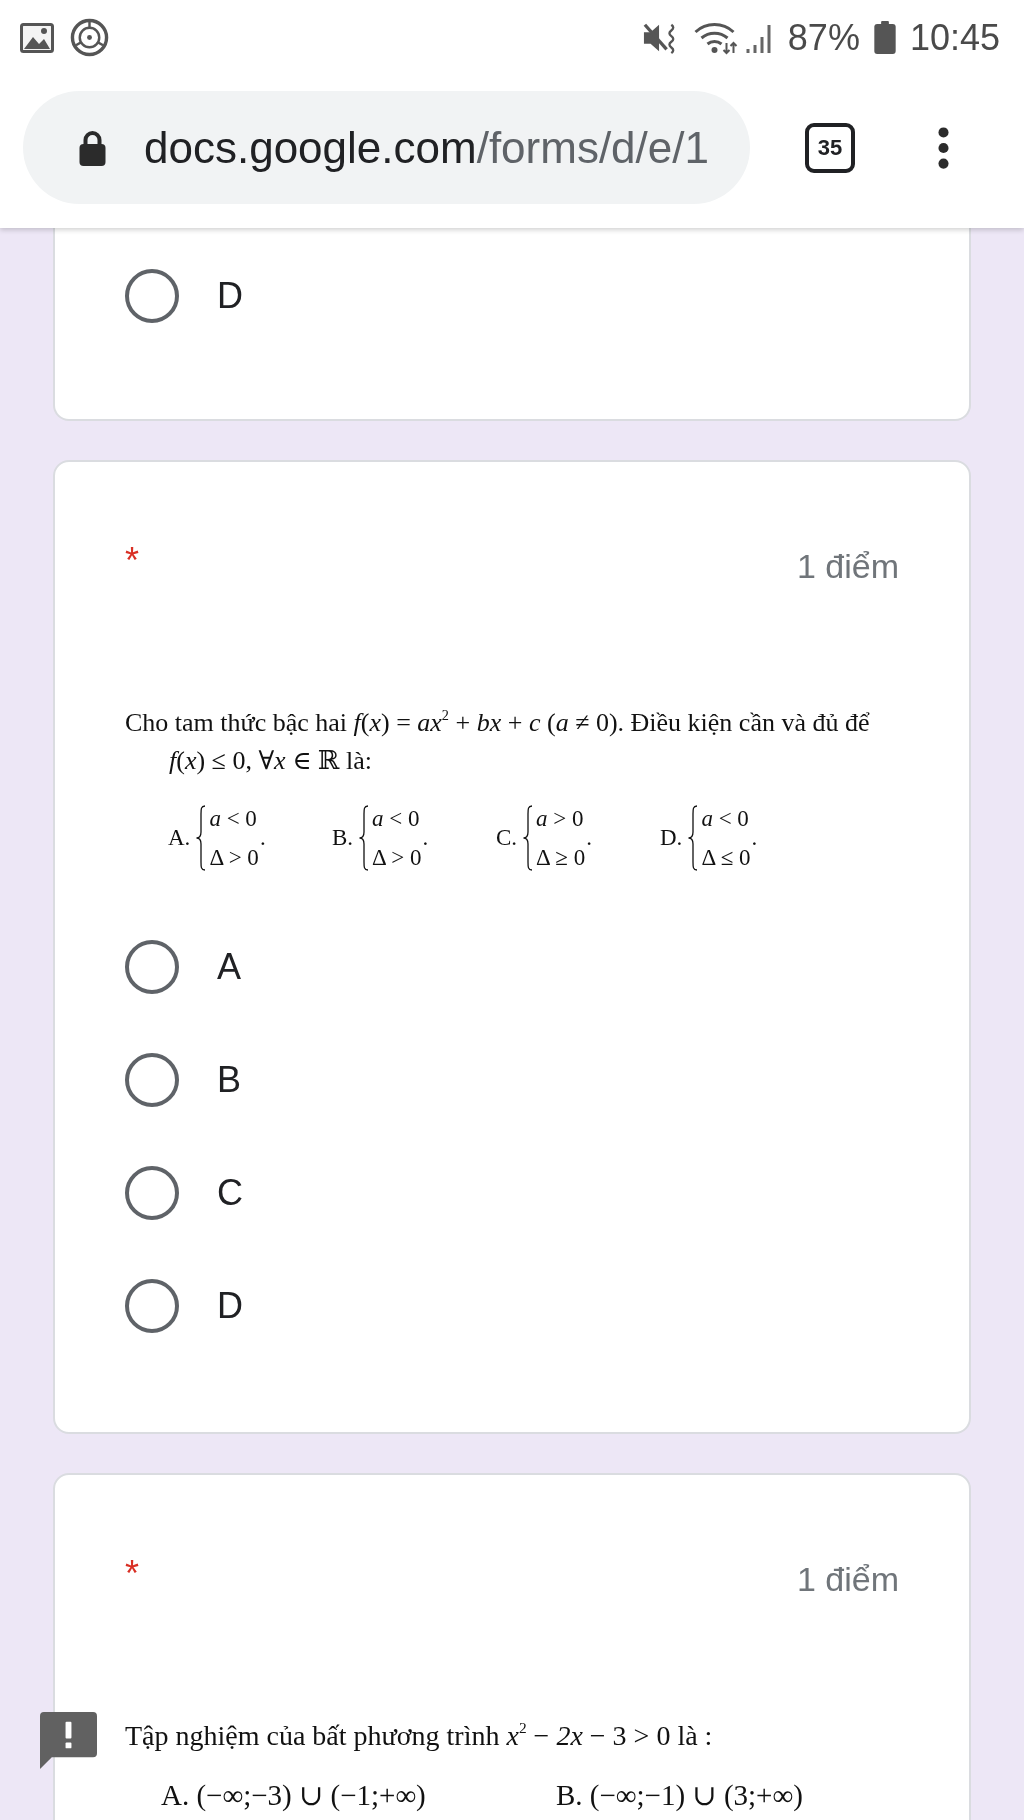 The image size is (1024, 1820). Describe the element at coordinates (230, 1193) in the screenshot. I see `option-label: C` at that location.